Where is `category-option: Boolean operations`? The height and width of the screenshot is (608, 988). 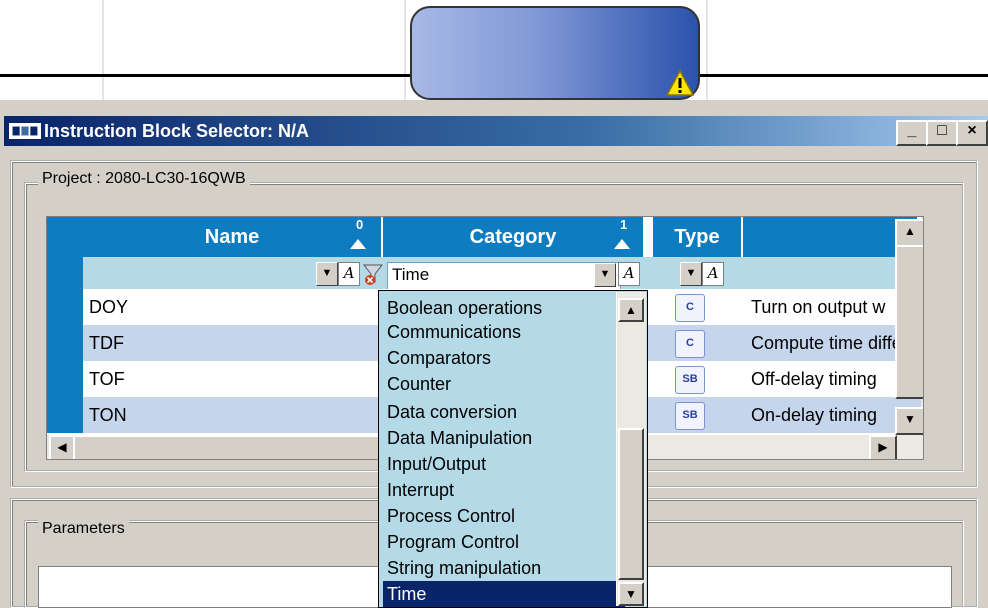 category-option: Boolean operations is located at coordinates (501, 308).